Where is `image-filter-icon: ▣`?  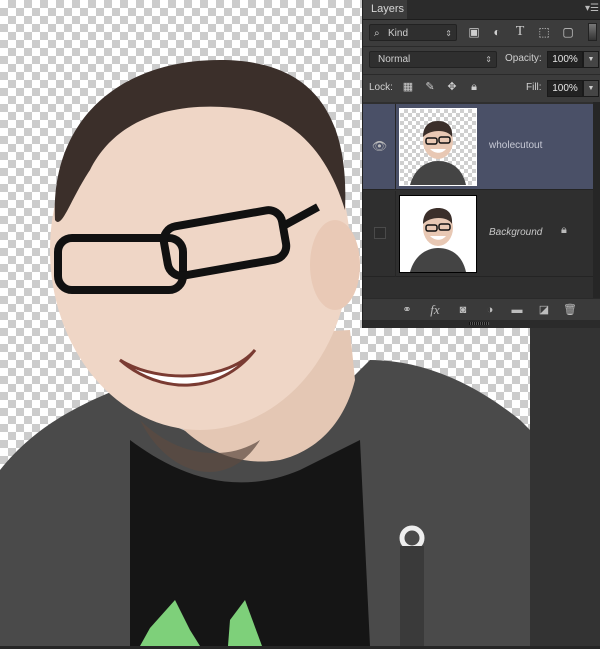
image-filter-icon: ▣ is located at coordinates (474, 32).